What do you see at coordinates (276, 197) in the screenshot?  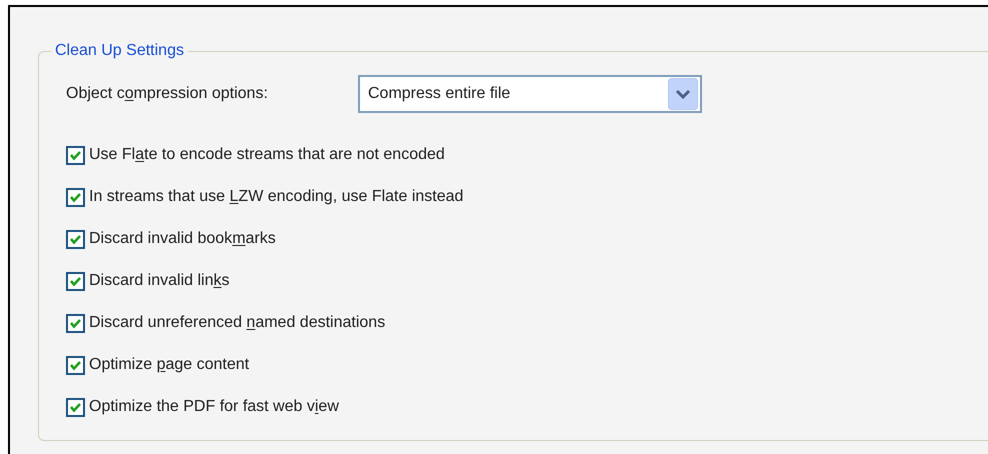 I see `option-label: In streams that use LZW encoding, use Flate instead` at bounding box center [276, 197].